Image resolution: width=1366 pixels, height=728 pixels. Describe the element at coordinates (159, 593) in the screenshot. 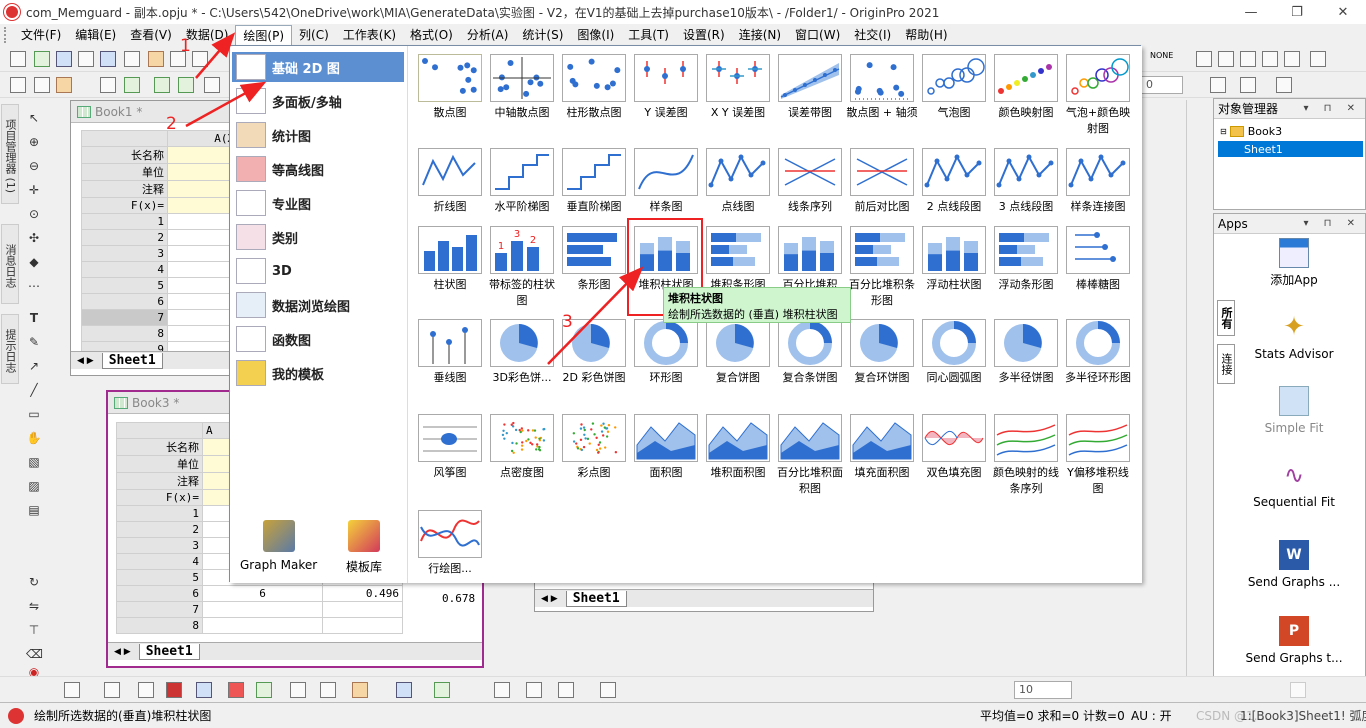

I see `row-number: 6` at that location.